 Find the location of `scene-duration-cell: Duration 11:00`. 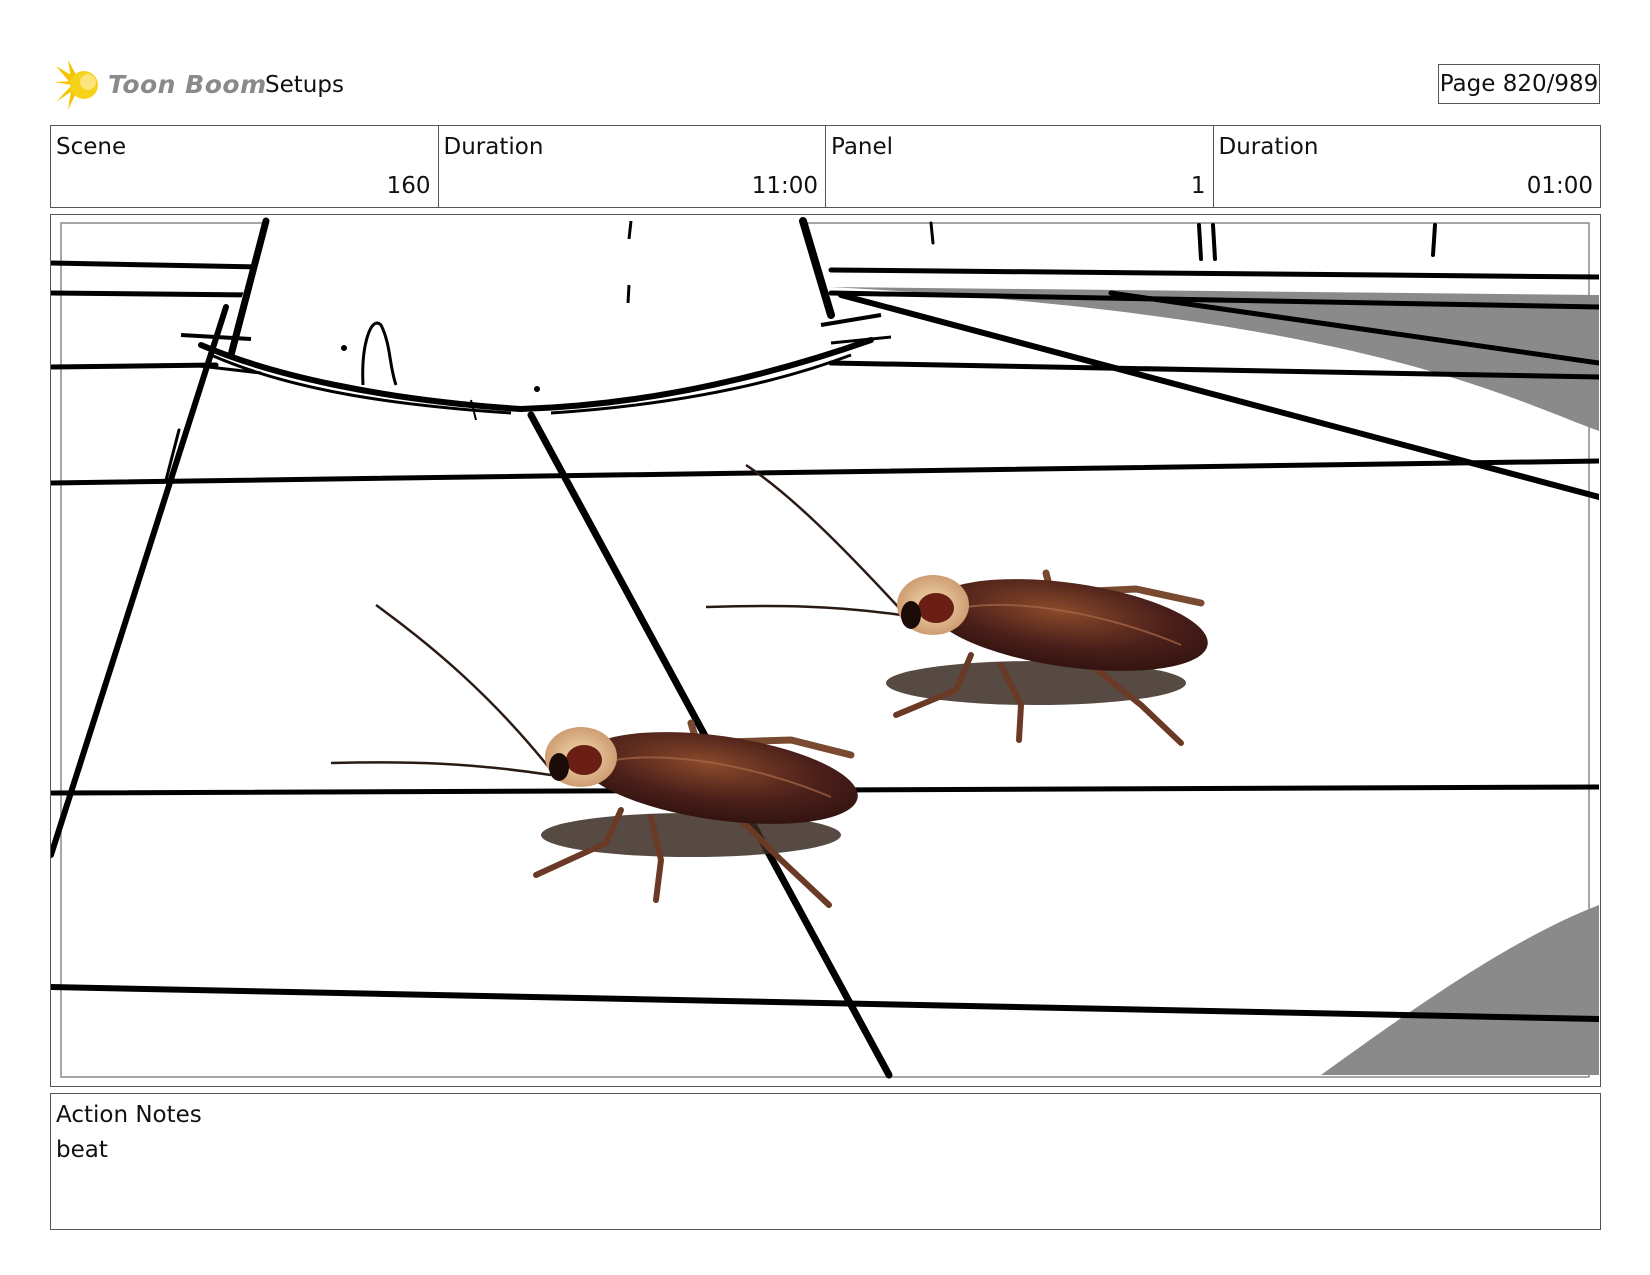

scene-duration-cell: Duration 11:00 is located at coordinates (632, 166).